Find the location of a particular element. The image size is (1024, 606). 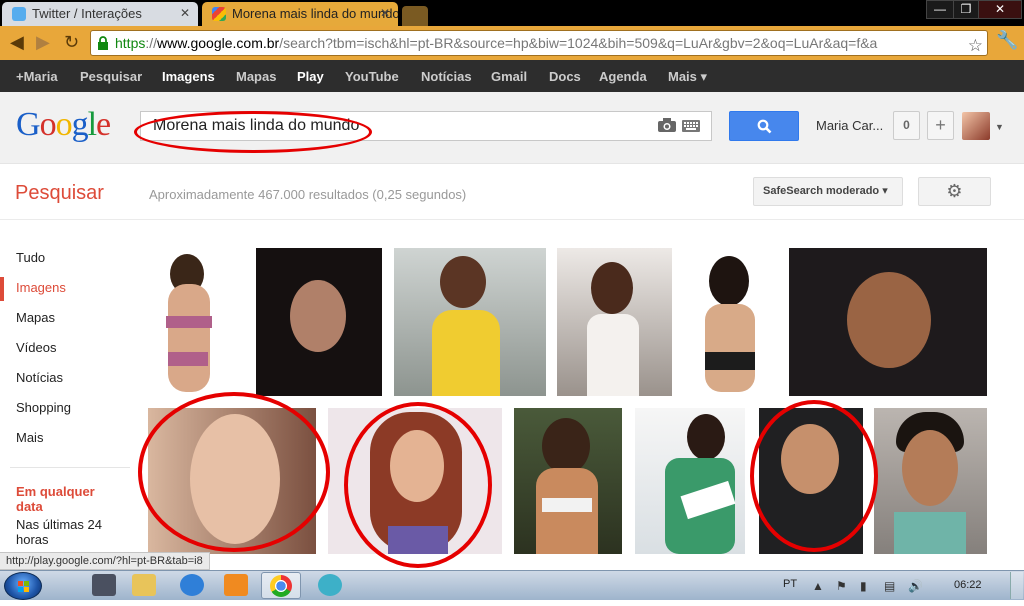

forward-arrow-icon: ▶ is located at coordinates (43, 42).